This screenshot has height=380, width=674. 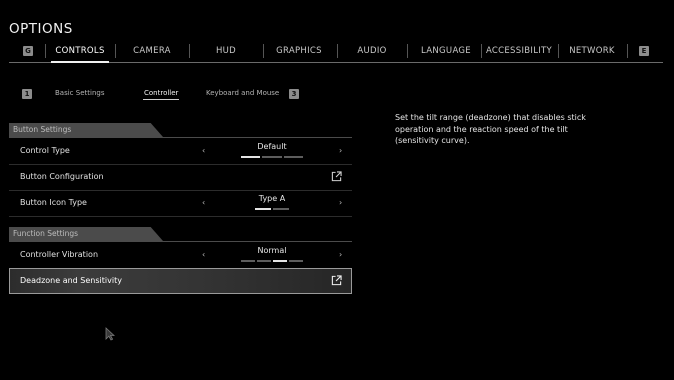 I want to click on tab-controls: CONTROLS, so click(x=80, y=51).